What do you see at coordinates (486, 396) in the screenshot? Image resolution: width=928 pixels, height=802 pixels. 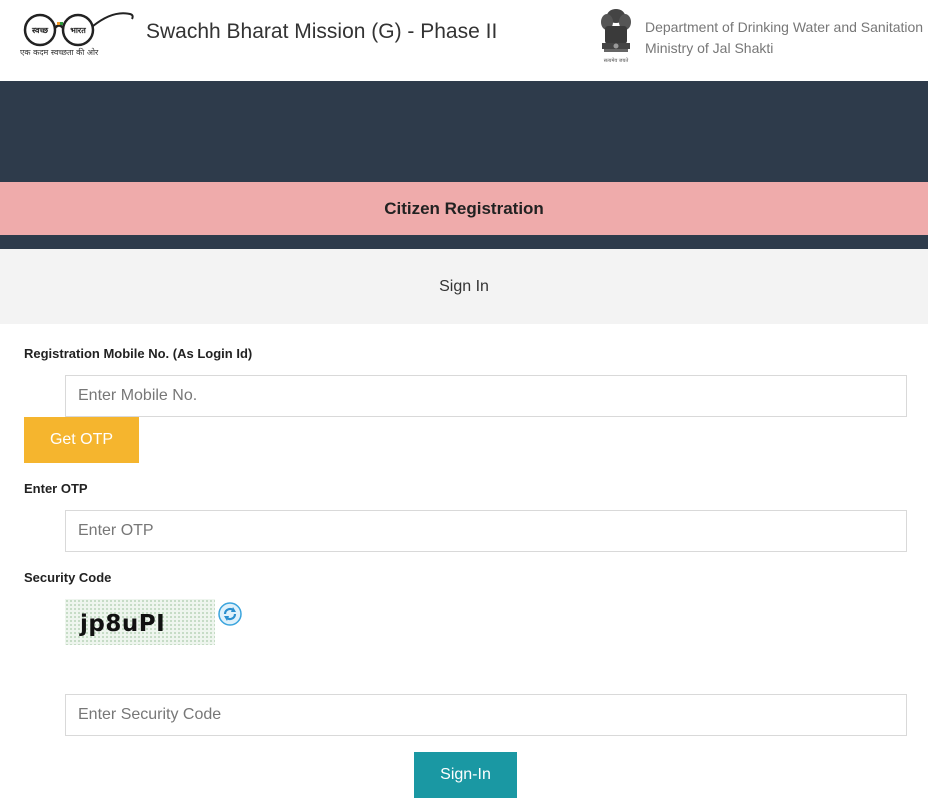 I see `mobile-input` at bounding box center [486, 396].